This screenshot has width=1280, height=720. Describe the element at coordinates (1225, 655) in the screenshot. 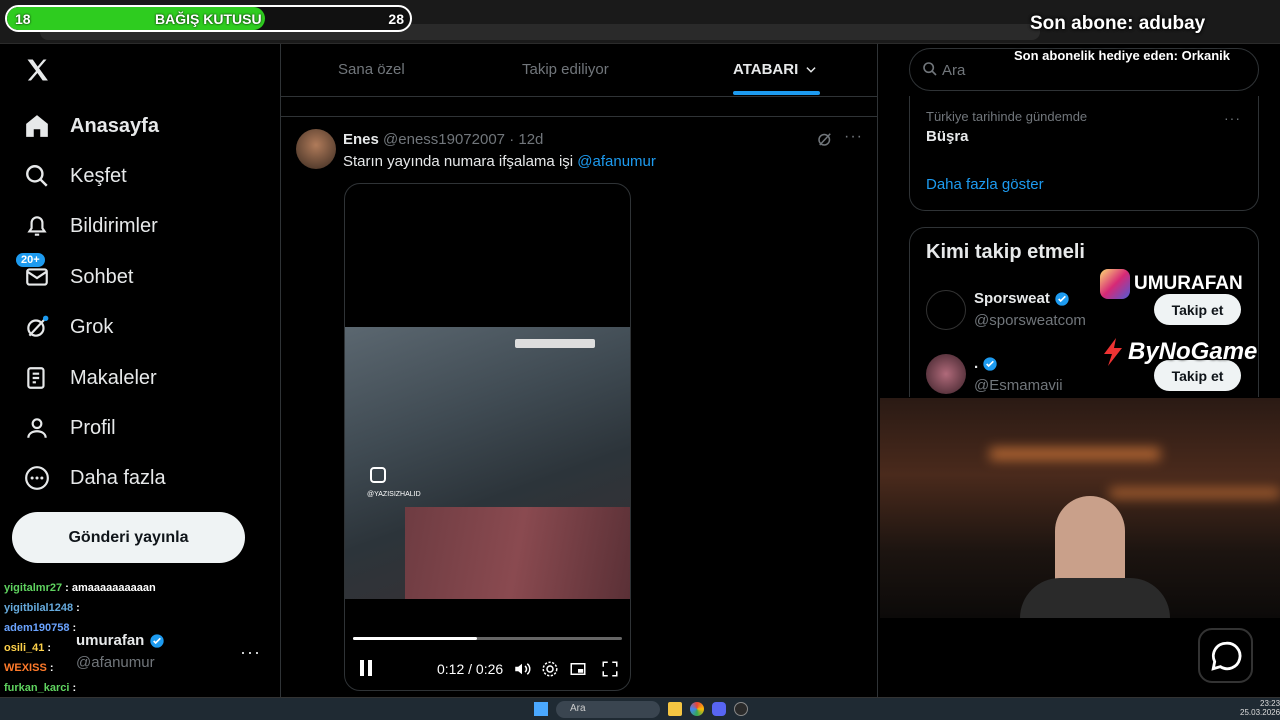

I see `chat-bubble-button` at that location.